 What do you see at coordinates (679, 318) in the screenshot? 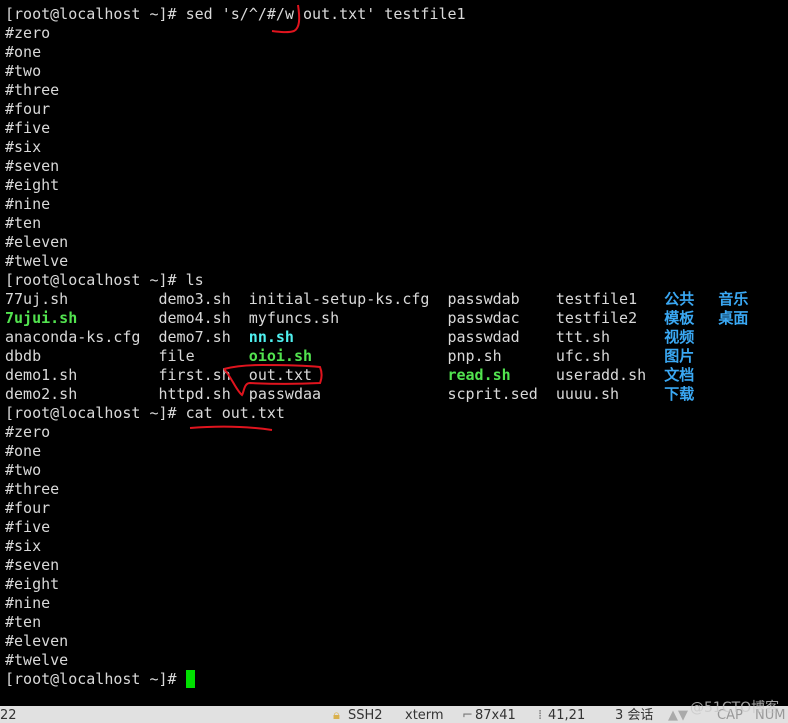
I see `ls-entry: 模板` at bounding box center [679, 318].